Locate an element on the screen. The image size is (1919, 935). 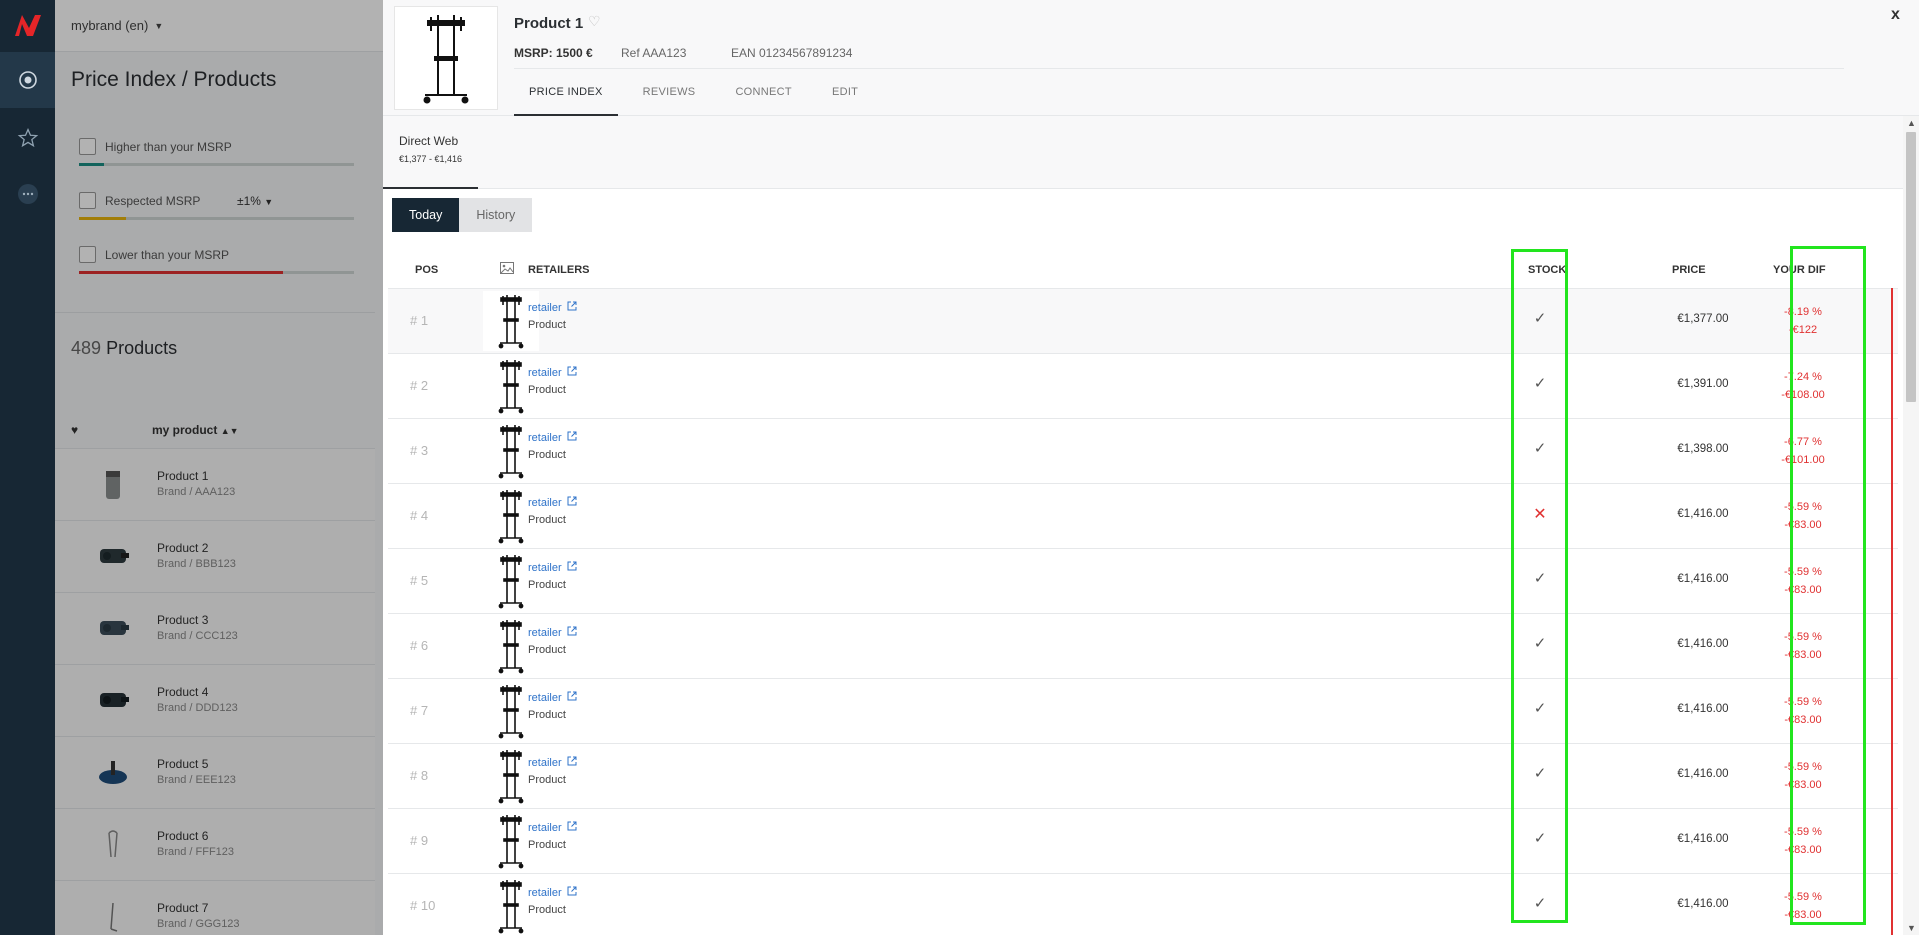
image-icon is located at coordinates (507, 269).